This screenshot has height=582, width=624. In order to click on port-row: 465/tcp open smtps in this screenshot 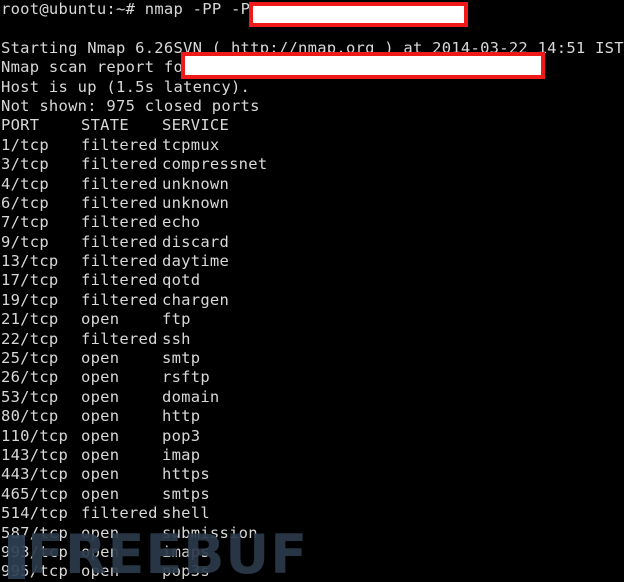, I will do `click(312, 494)`.